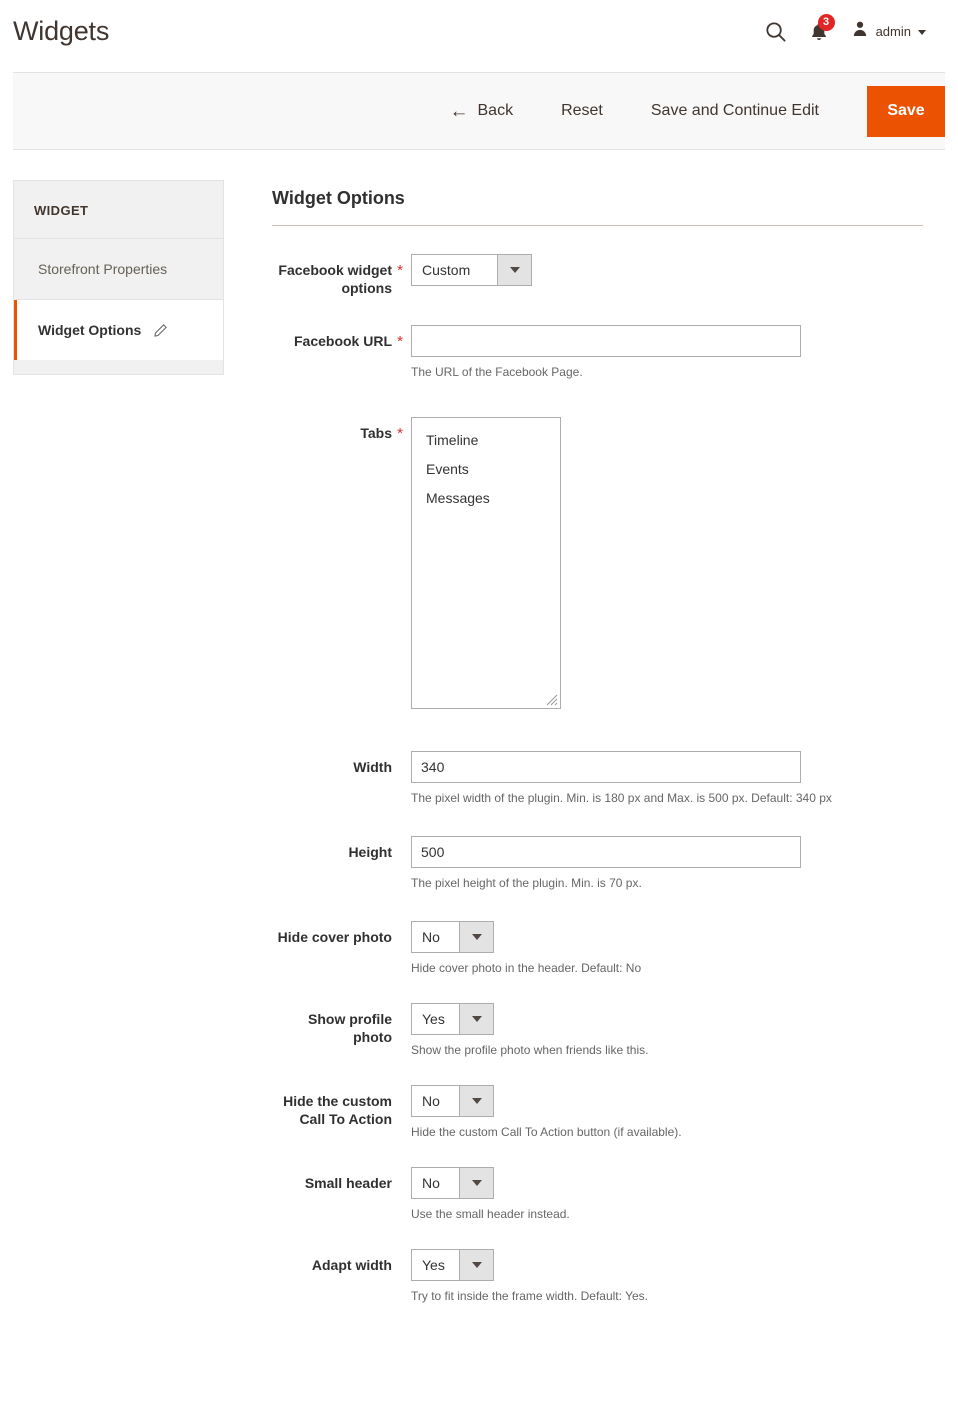  I want to click on field-label: Show profile photo, so click(350, 1028).